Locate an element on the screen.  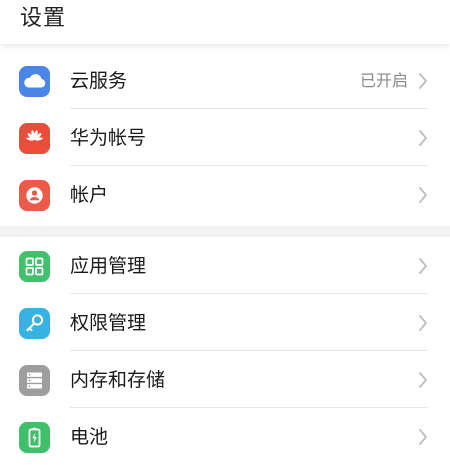
user-account-icon is located at coordinates (34, 195).